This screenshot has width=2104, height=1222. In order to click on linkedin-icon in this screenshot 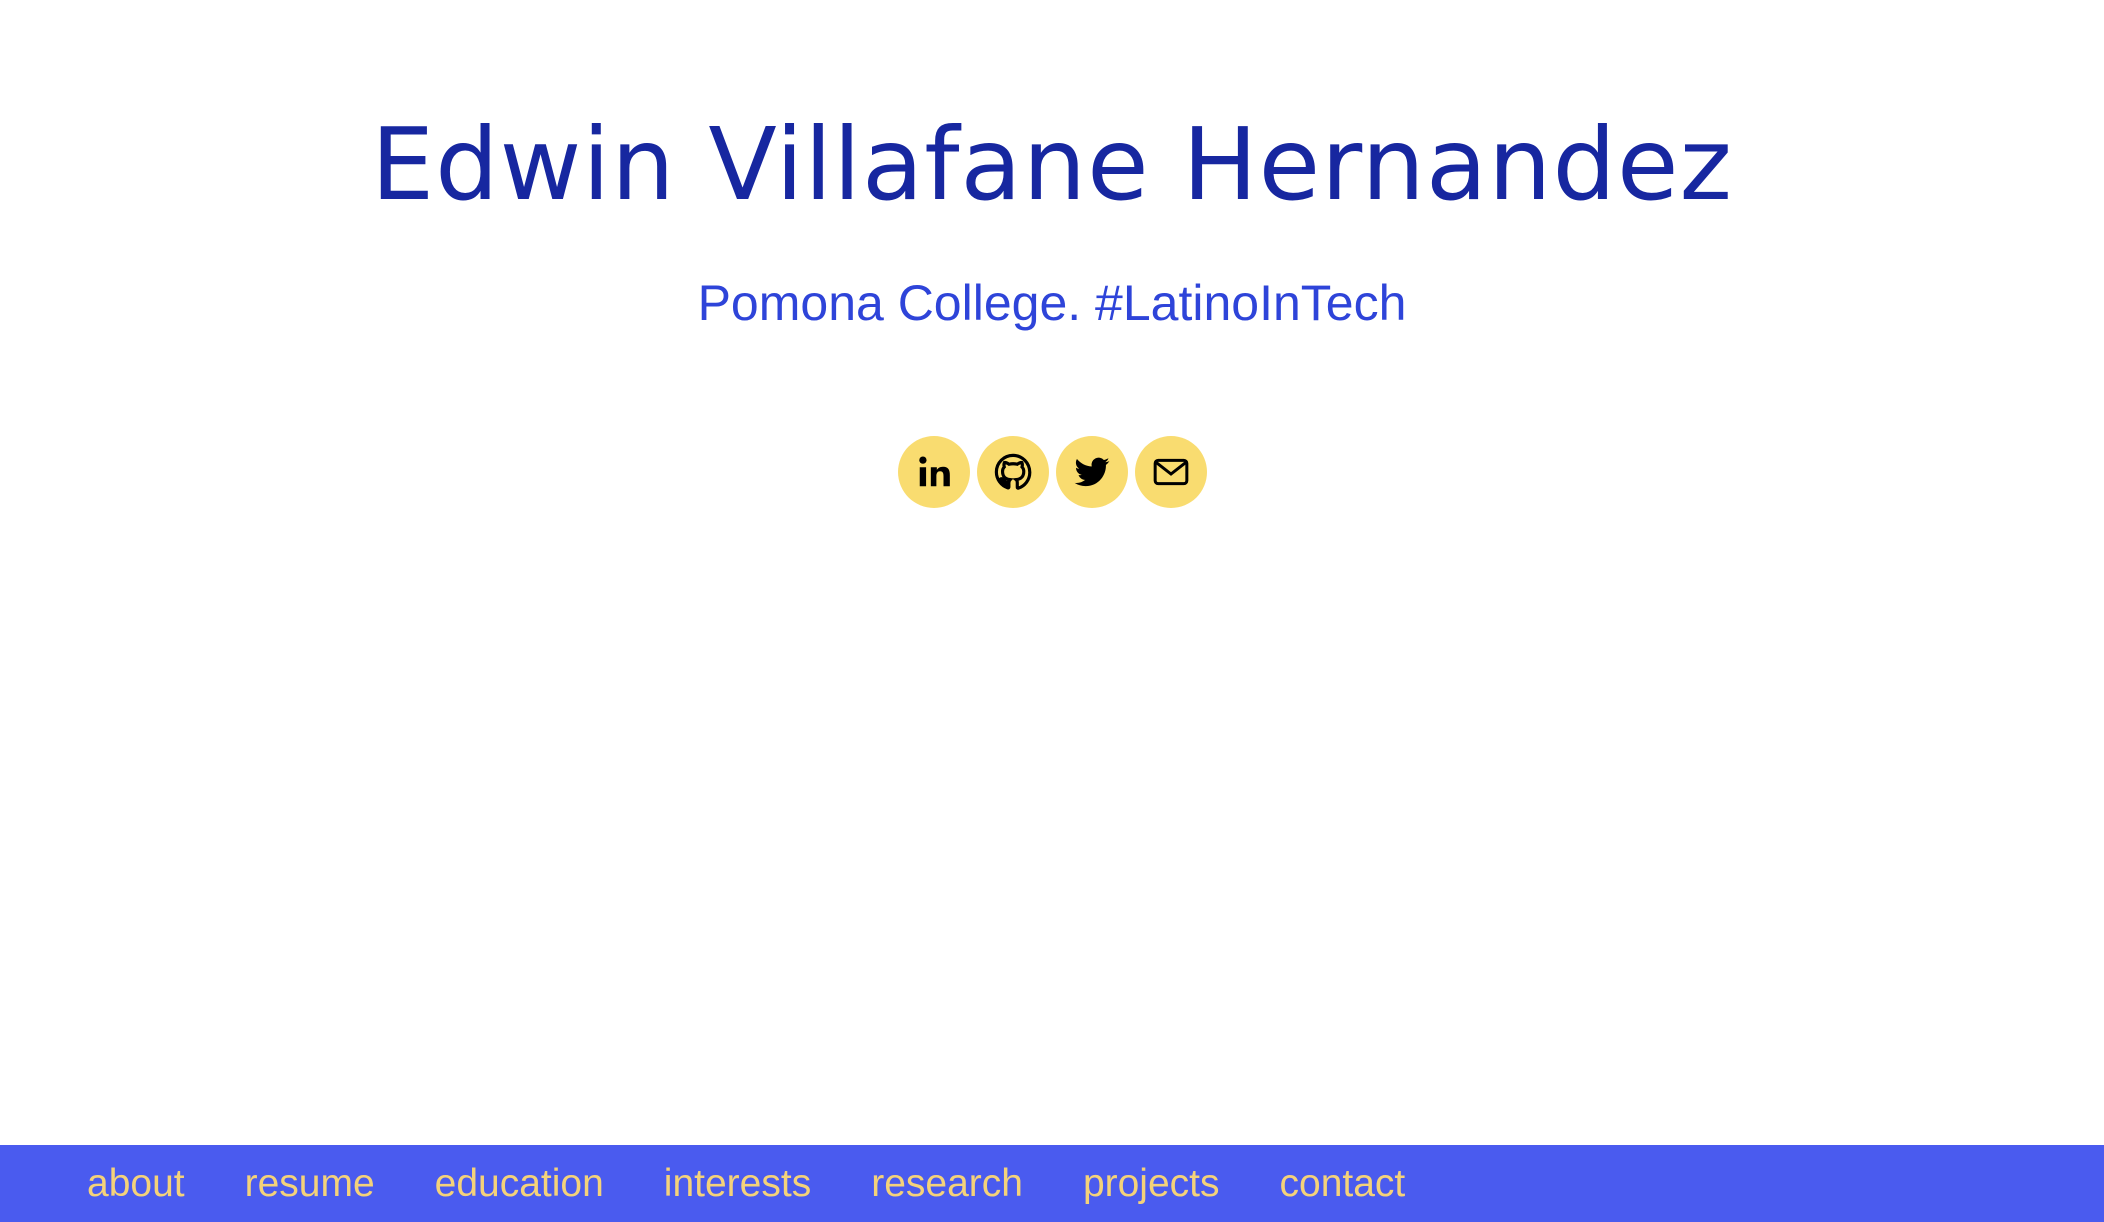, I will do `click(934, 471)`.